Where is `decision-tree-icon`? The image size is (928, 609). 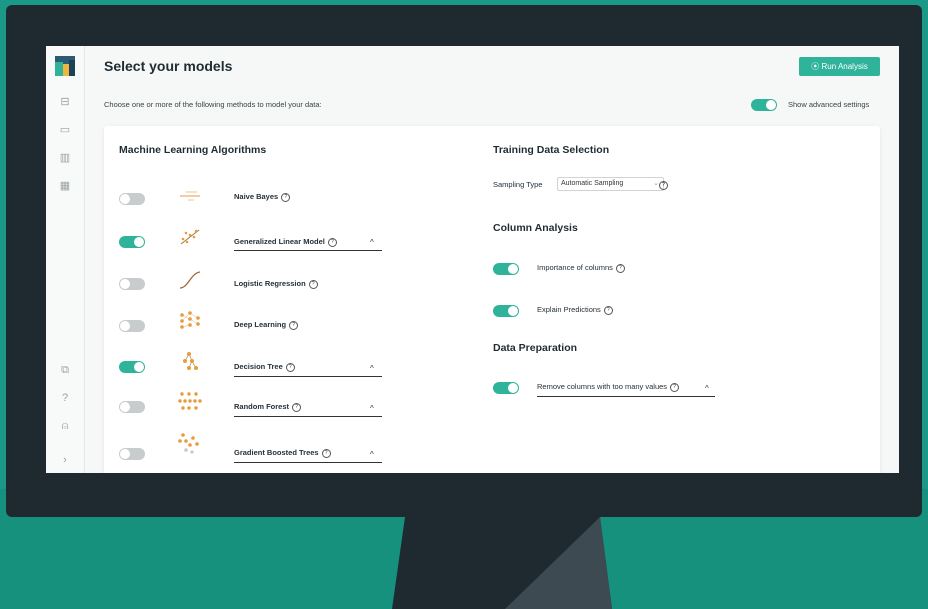
decision-tree-icon is located at coordinates (190, 361).